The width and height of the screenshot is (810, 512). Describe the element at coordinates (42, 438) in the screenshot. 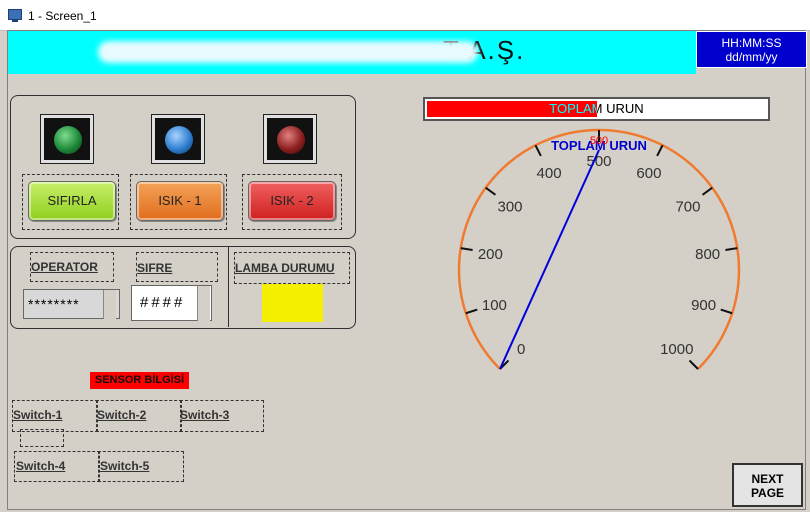

I see `empty-frame` at that location.